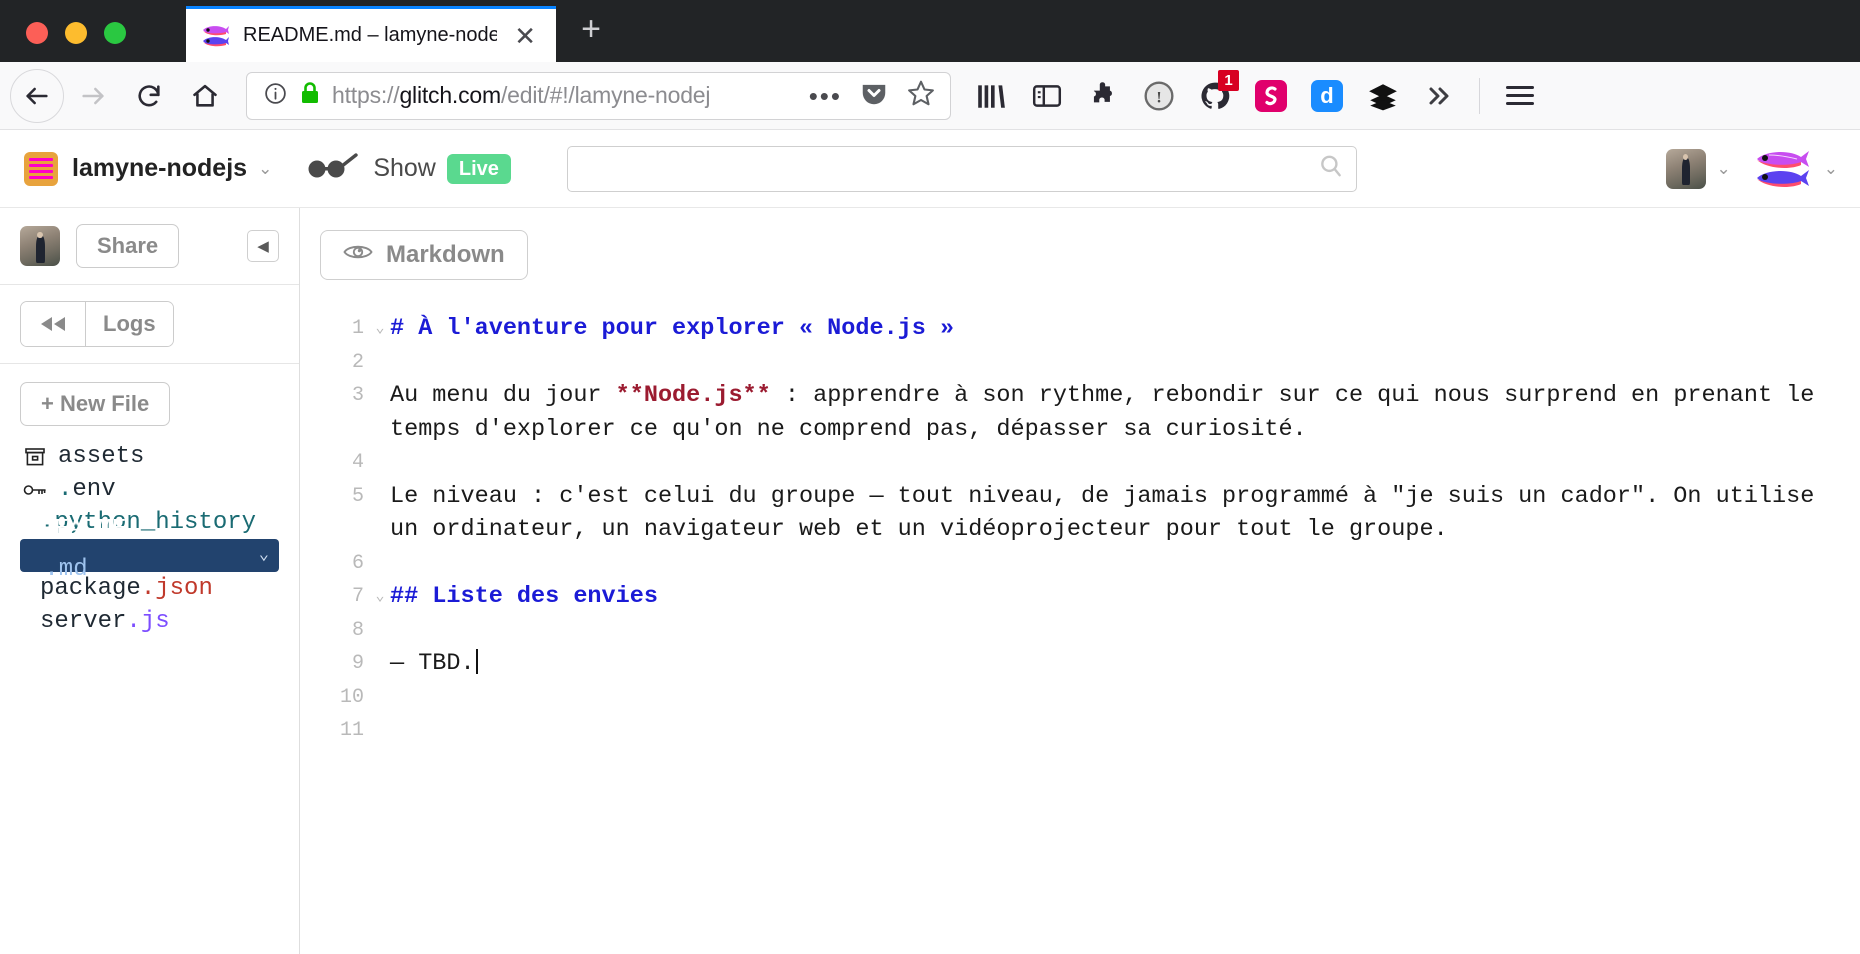 This screenshot has height=954, width=1860. What do you see at coordinates (93, 96) in the screenshot?
I see `forward-button` at bounding box center [93, 96].